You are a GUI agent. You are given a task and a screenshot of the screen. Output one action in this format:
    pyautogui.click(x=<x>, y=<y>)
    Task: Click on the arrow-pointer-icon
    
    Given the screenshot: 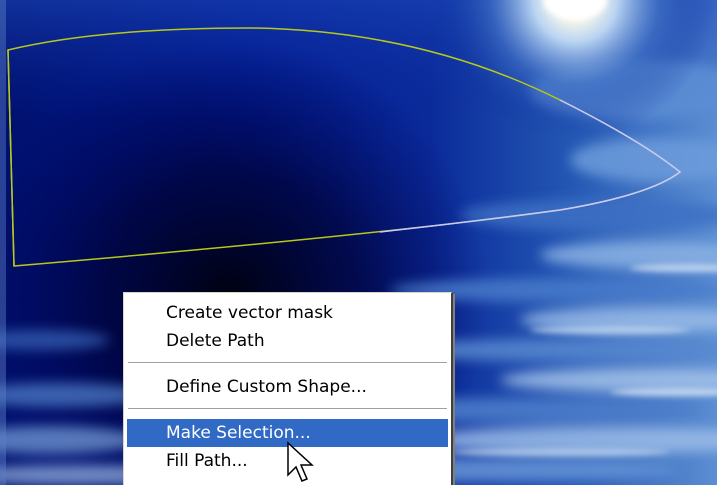 What is the action you would take?
    pyautogui.click(x=300, y=461)
    